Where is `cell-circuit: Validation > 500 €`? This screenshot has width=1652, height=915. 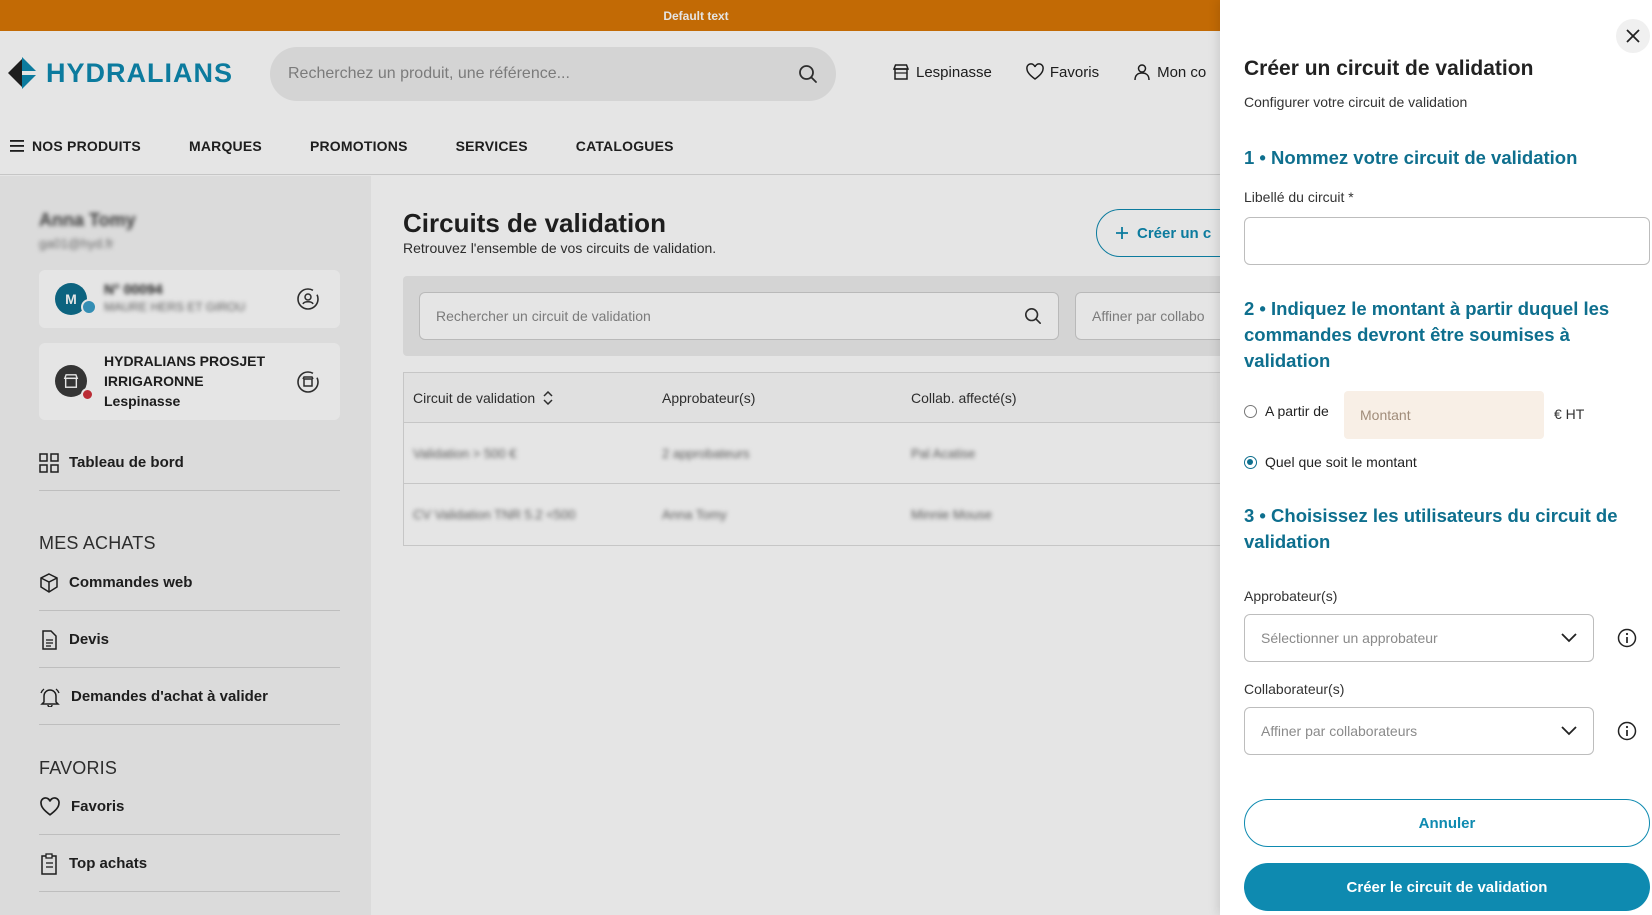 cell-circuit: Validation > 500 € is located at coordinates (465, 453).